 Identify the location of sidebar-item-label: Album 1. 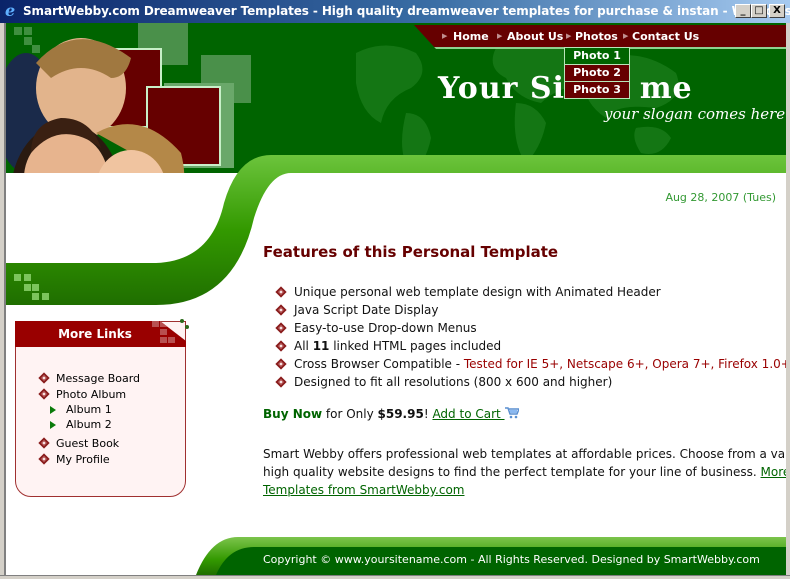
(89, 409).